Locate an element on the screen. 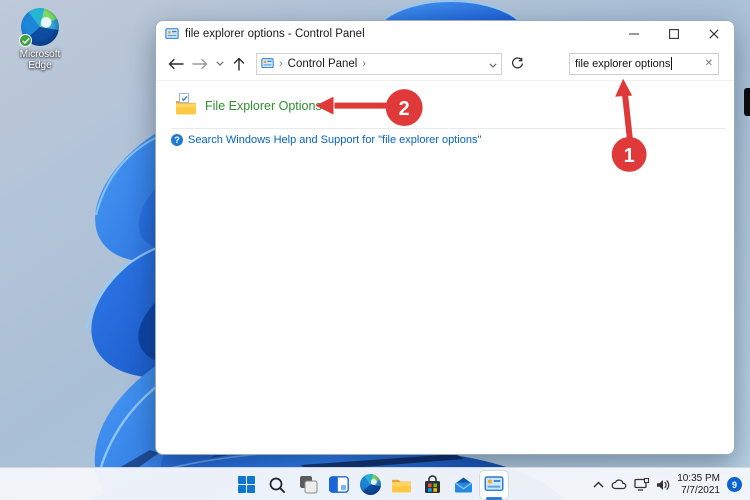 Image resolution: width=750 pixels, height=500 pixels. breadcrumb-location: Control Panel is located at coordinates (323, 64).